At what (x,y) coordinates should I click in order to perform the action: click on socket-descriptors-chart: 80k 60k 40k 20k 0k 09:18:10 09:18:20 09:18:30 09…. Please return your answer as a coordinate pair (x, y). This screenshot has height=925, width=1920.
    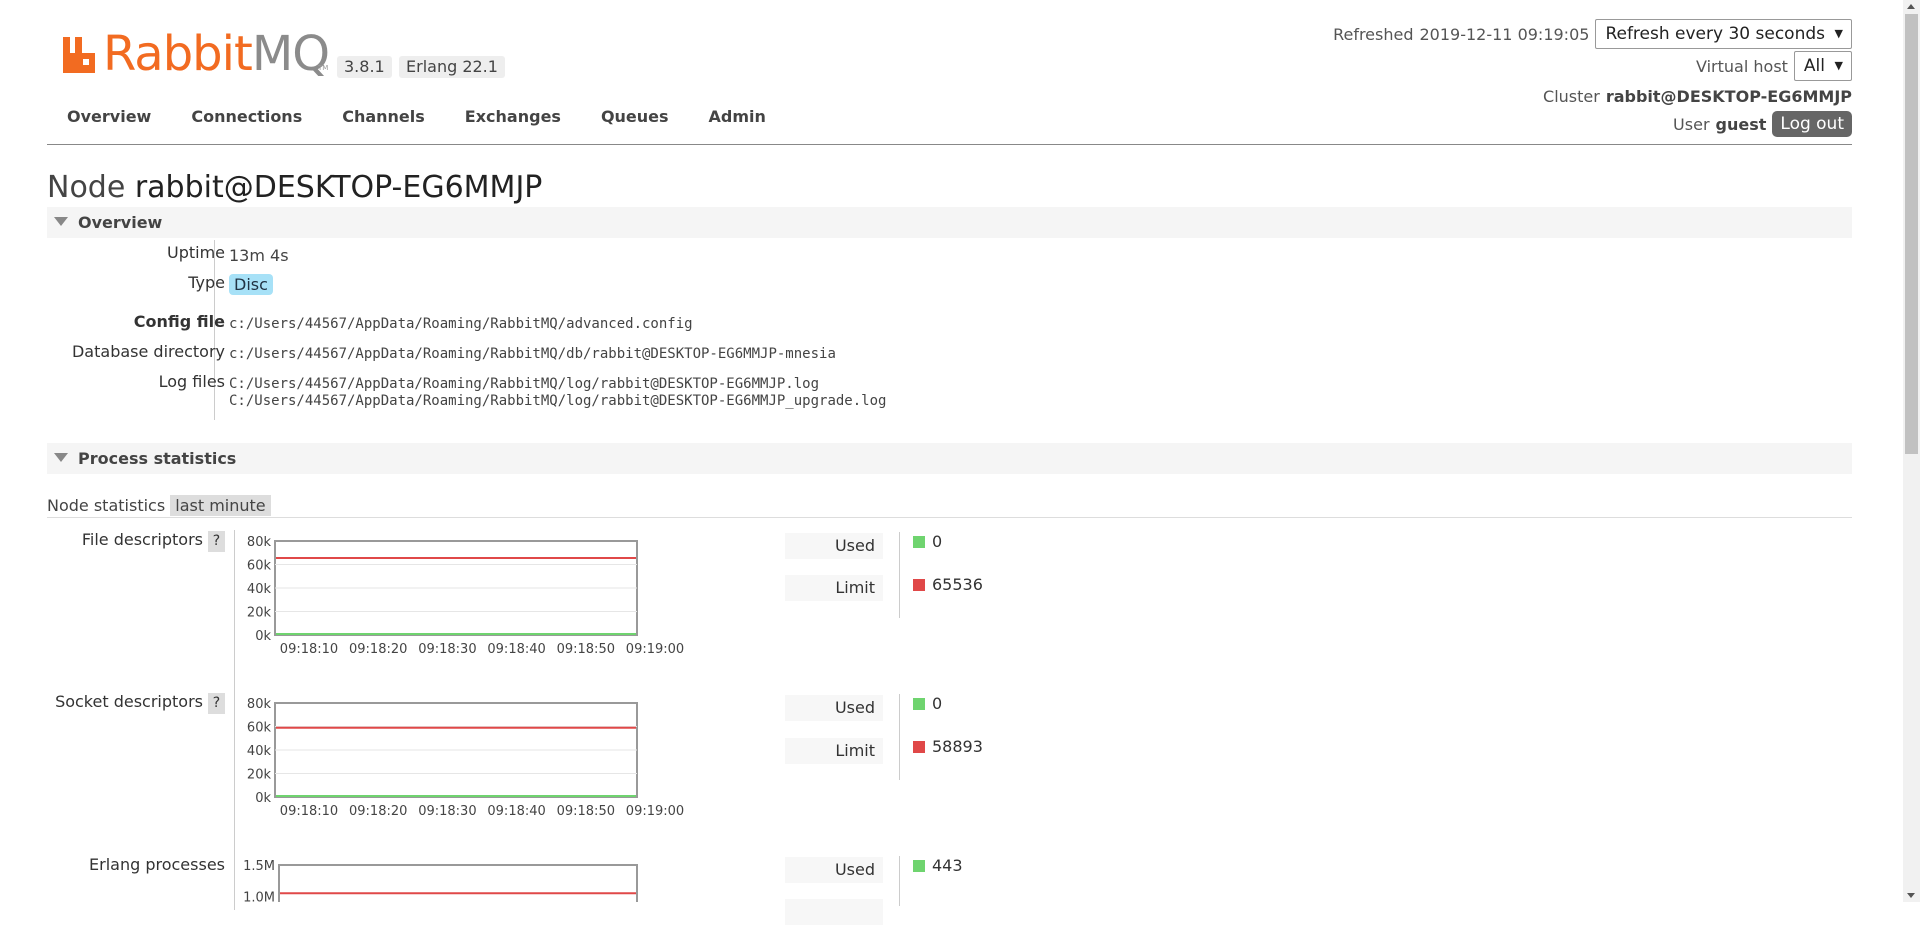
    Looking at the image, I should click on (477, 759).